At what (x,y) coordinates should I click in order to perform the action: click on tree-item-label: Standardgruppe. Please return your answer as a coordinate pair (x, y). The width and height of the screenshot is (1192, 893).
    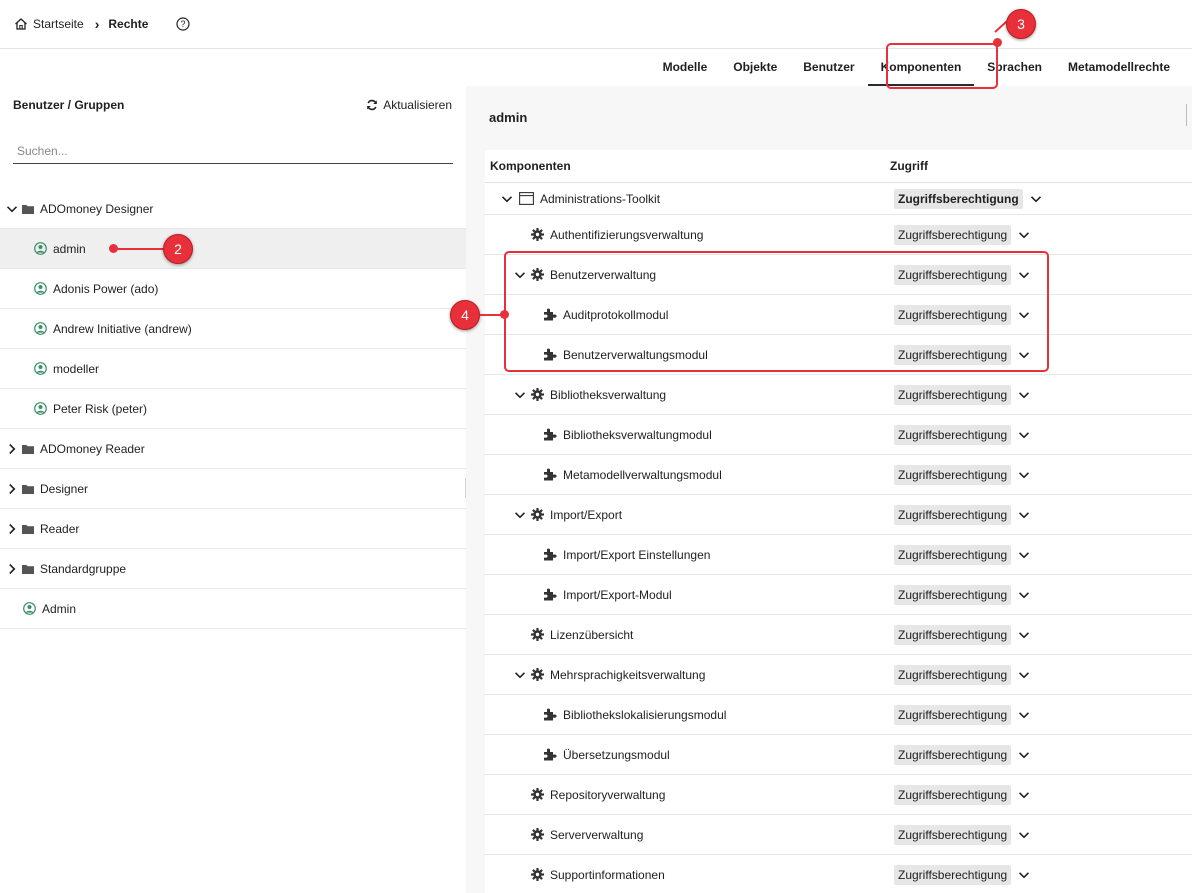
    Looking at the image, I should click on (83, 568).